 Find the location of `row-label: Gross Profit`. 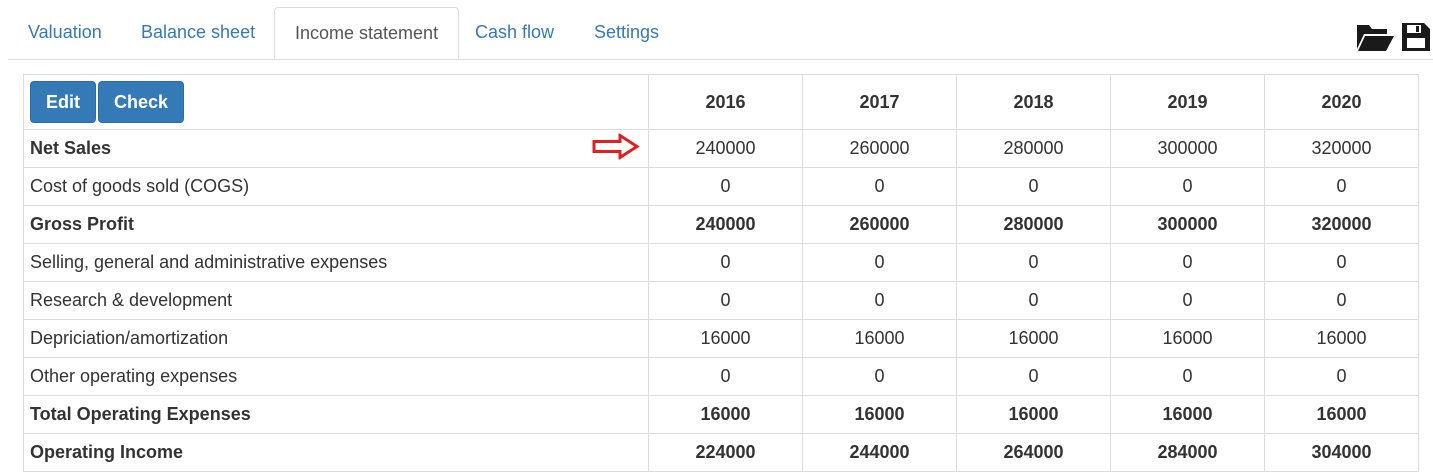

row-label: Gross Profit is located at coordinates (336, 224).